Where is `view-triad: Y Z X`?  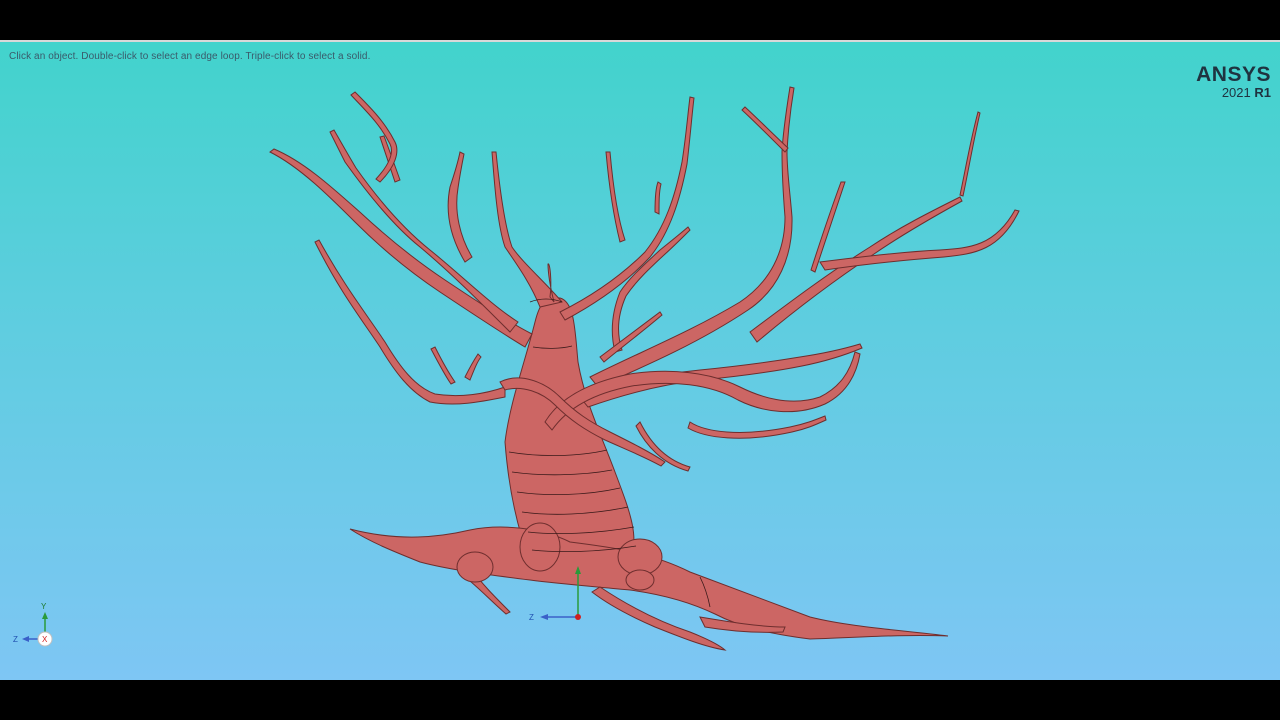
view-triad: Y Z X is located at coordinates (33, 624).